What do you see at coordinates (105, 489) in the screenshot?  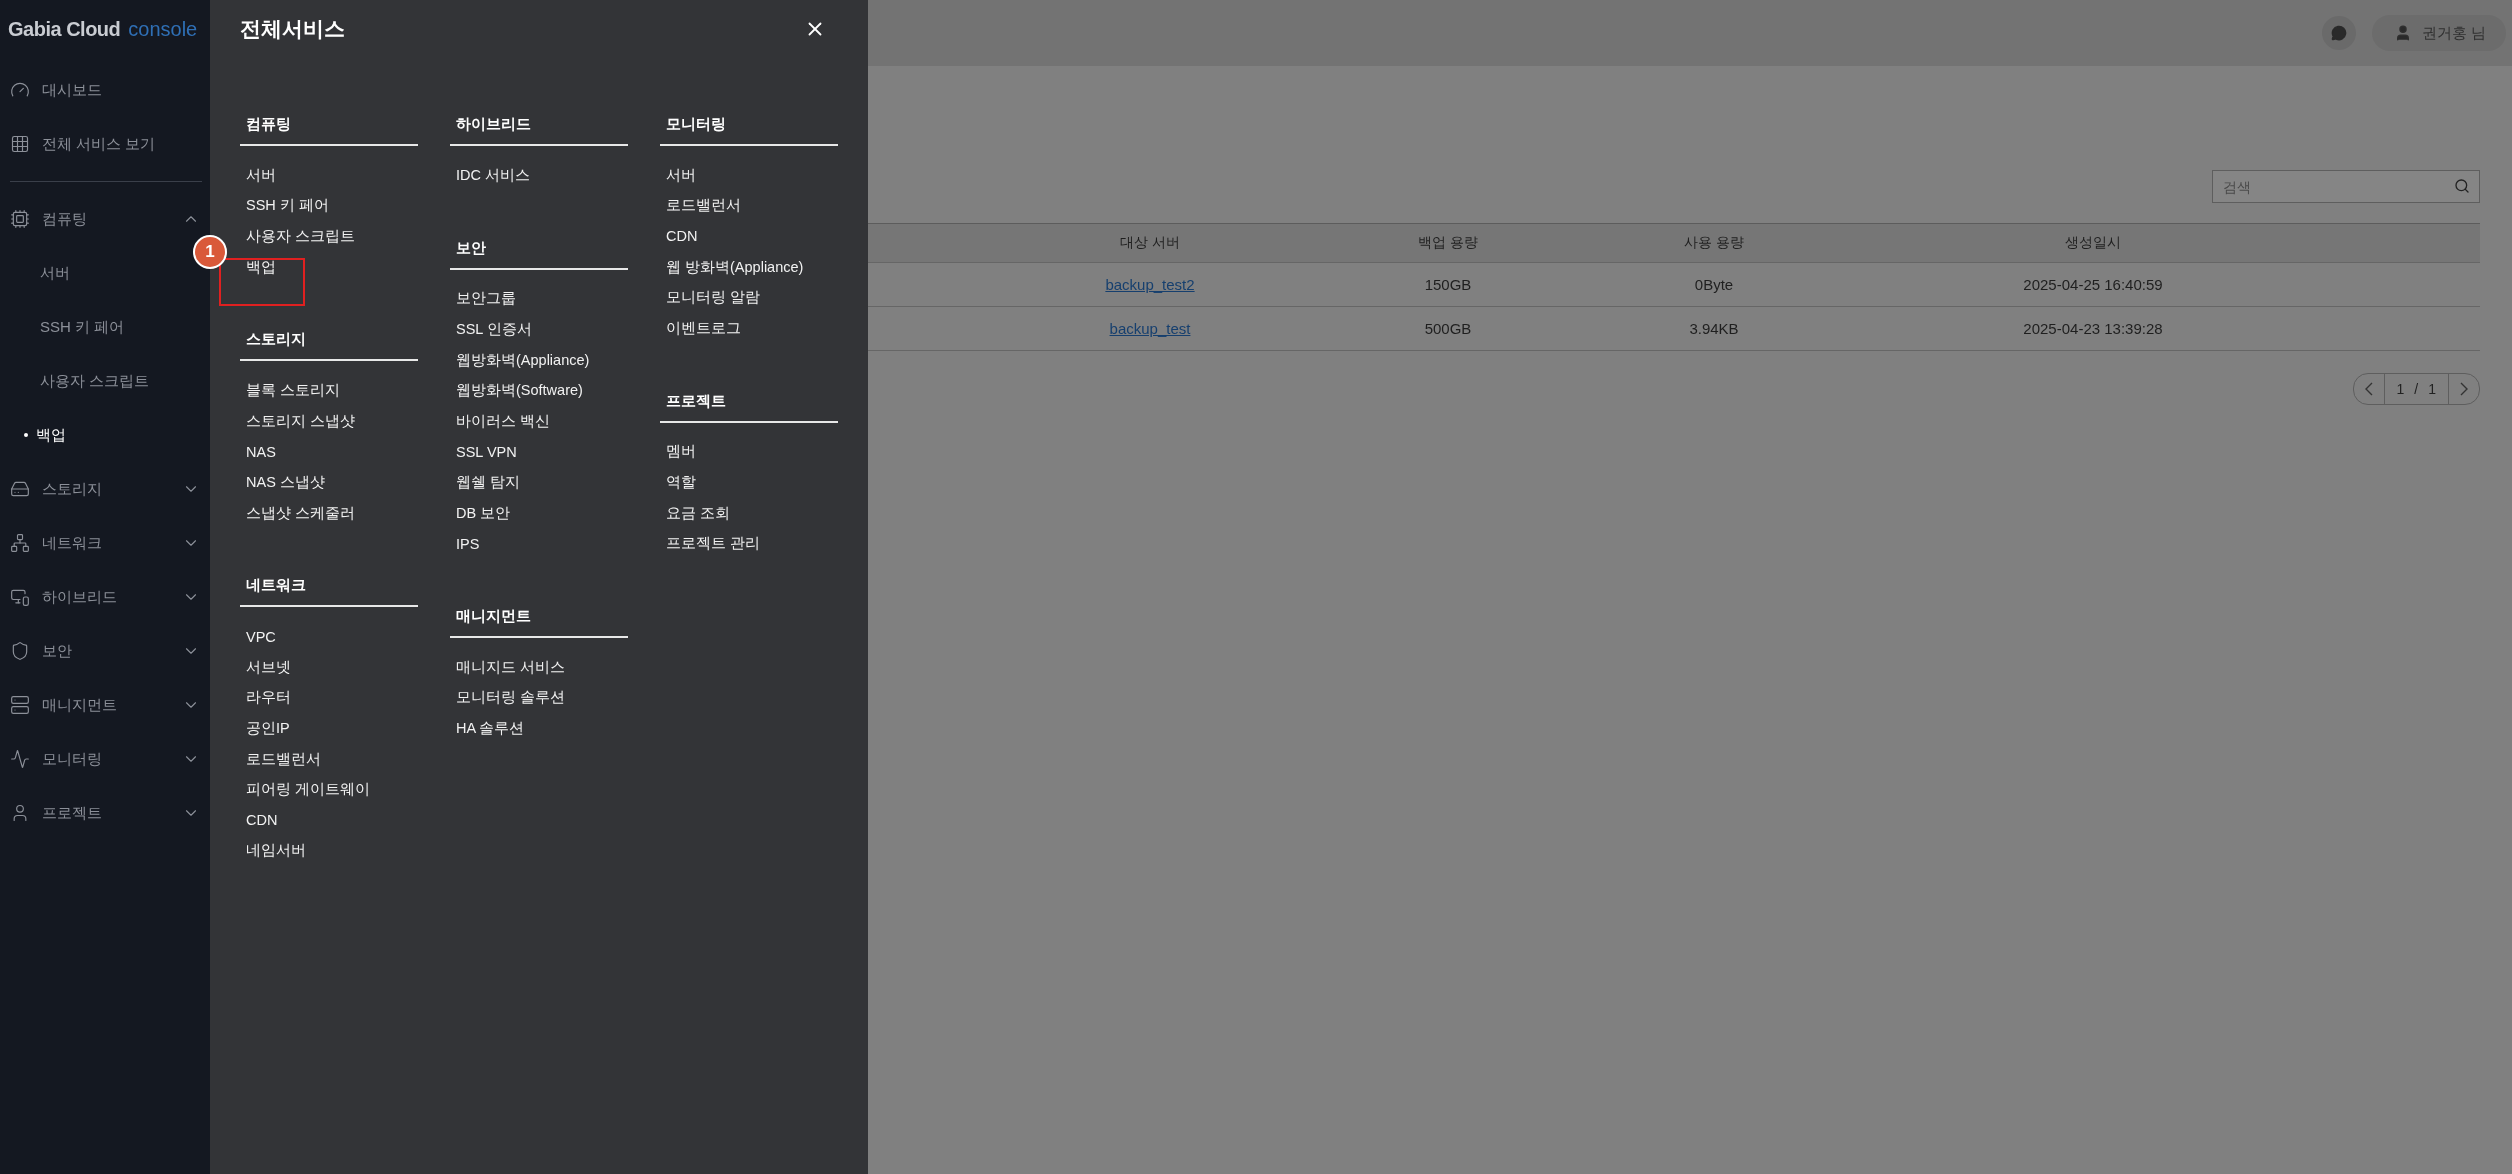 I see `sidebar-group: 스토리지` at bounding box center [105, 489].